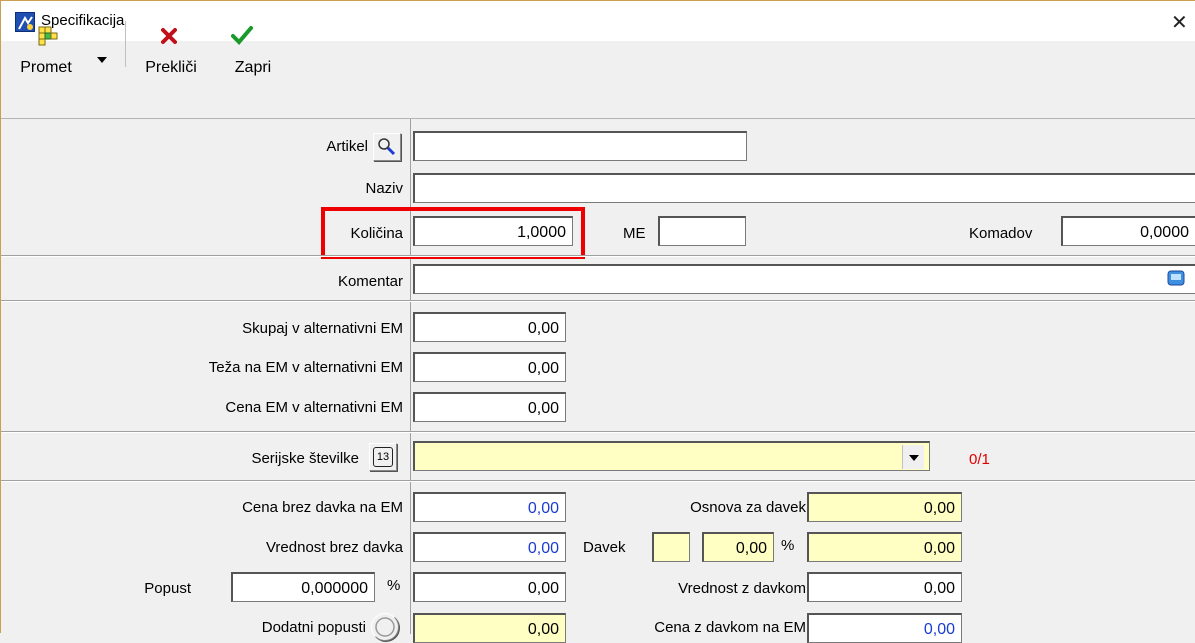 The height and width of the screenshot is (643, 1195). Describe the element at coordinates (884, 628) in the screenshot. I see `cena-z-davkom-input: 0,00` at that location.